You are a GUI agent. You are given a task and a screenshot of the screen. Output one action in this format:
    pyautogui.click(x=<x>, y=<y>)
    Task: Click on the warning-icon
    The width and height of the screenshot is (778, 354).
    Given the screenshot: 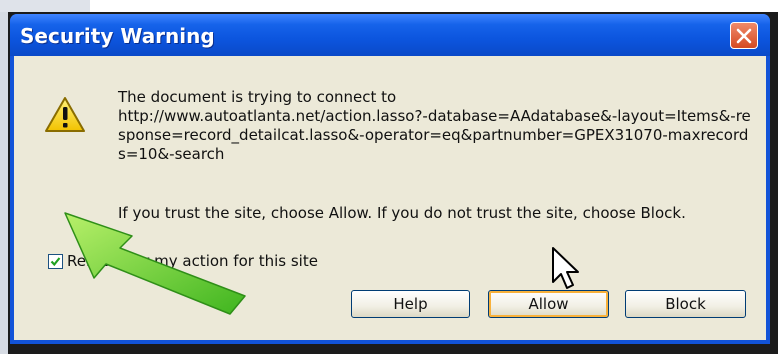 What is the action you would take?
    pyautogui.click(x=65, y=114)
    